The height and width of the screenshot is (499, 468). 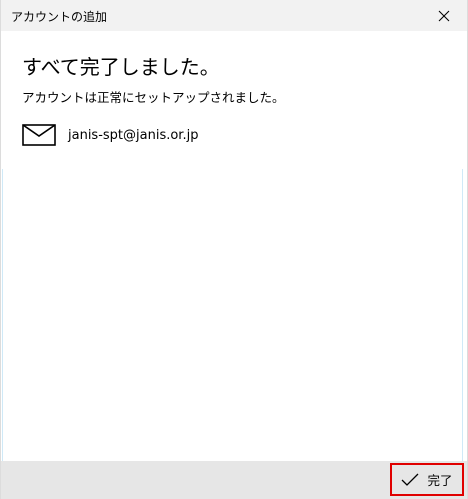 I want to click on window-title: アカウントの追加, so click(x=59, y=17).